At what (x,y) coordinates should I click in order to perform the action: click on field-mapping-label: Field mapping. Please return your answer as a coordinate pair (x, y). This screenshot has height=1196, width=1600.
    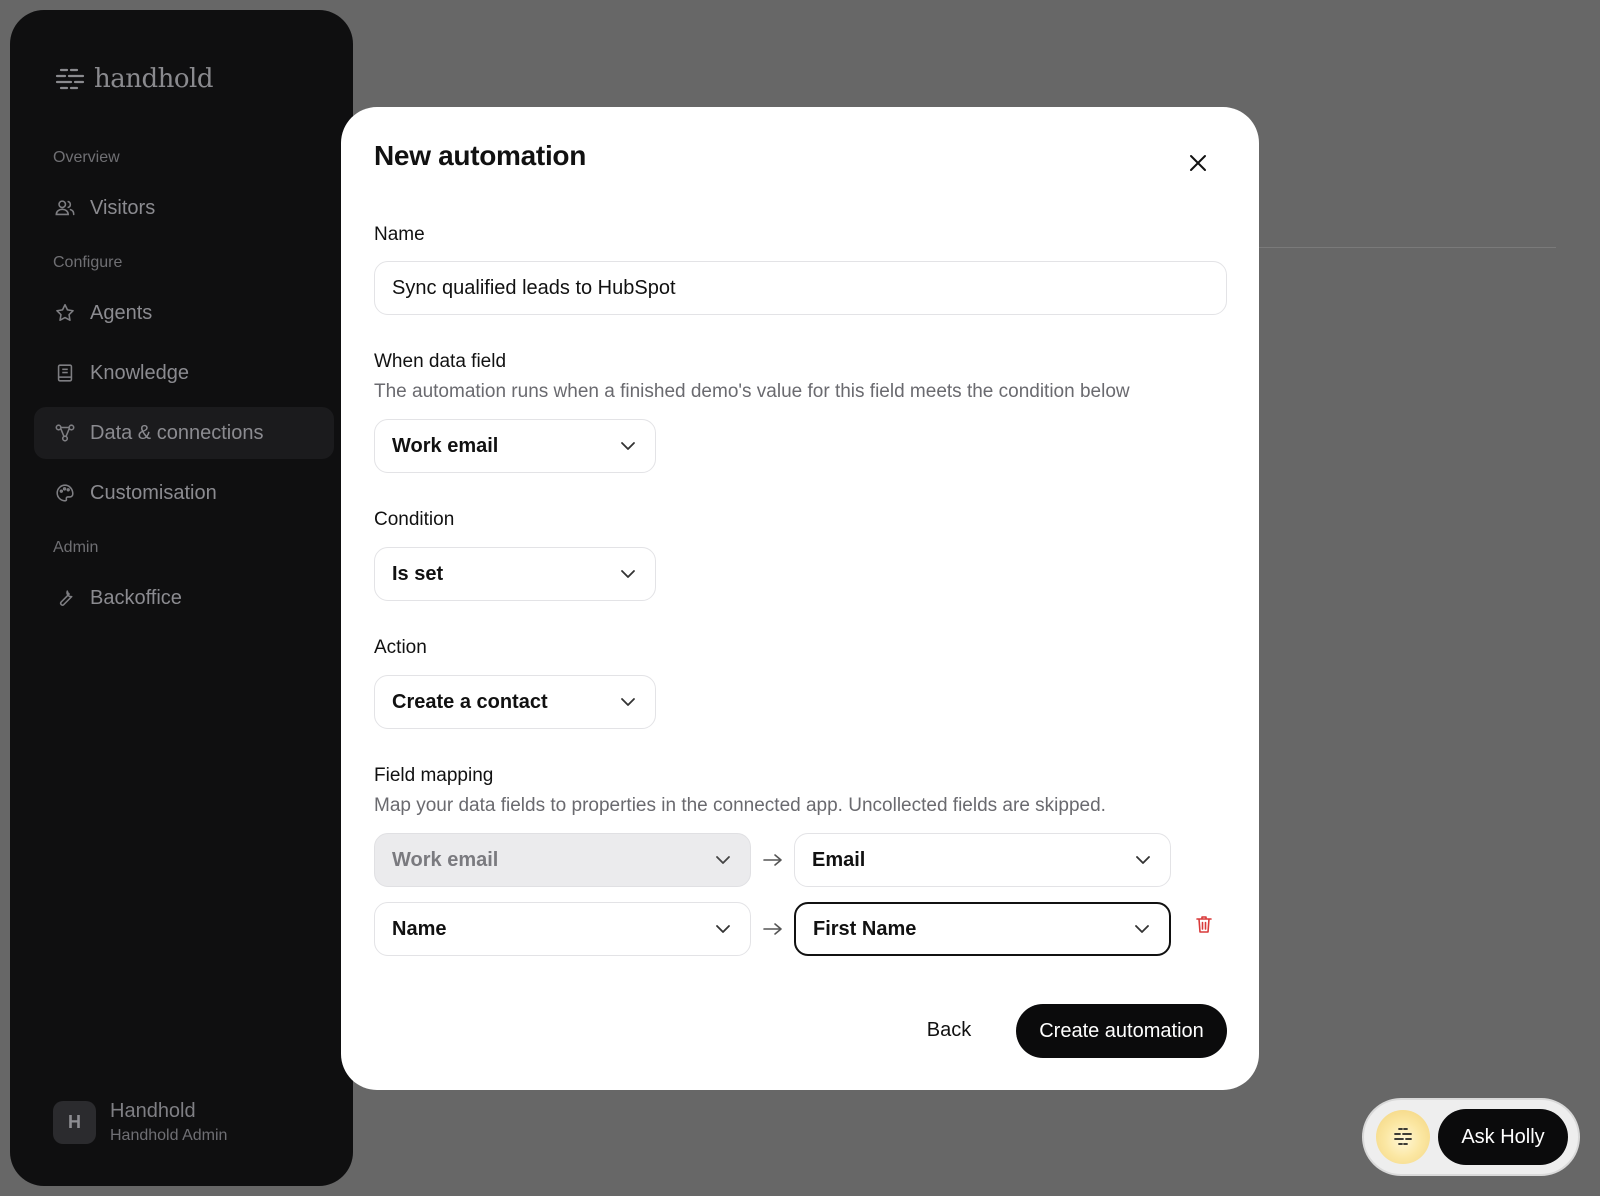
    Looking at the image, I should click on (434, 775).